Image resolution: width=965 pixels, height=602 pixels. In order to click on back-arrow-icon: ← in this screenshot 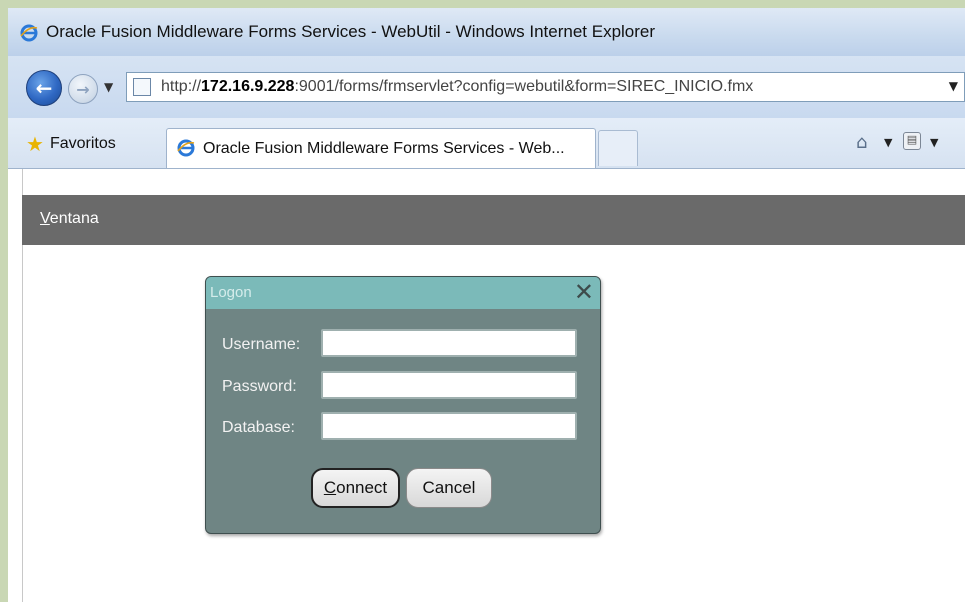, I will do `click(44, 88)`.